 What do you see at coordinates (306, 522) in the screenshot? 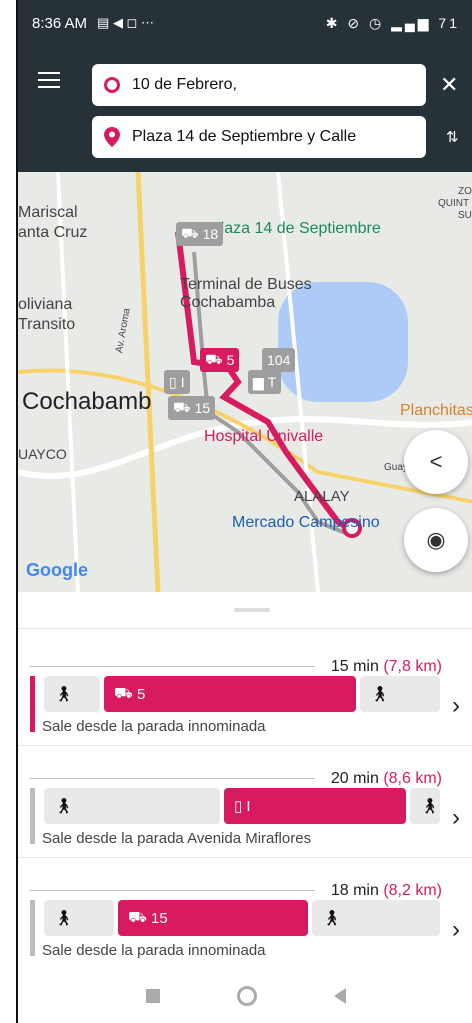
I see `map-label-mercado: Mercado Campesino` at bounding box center [306, 522].